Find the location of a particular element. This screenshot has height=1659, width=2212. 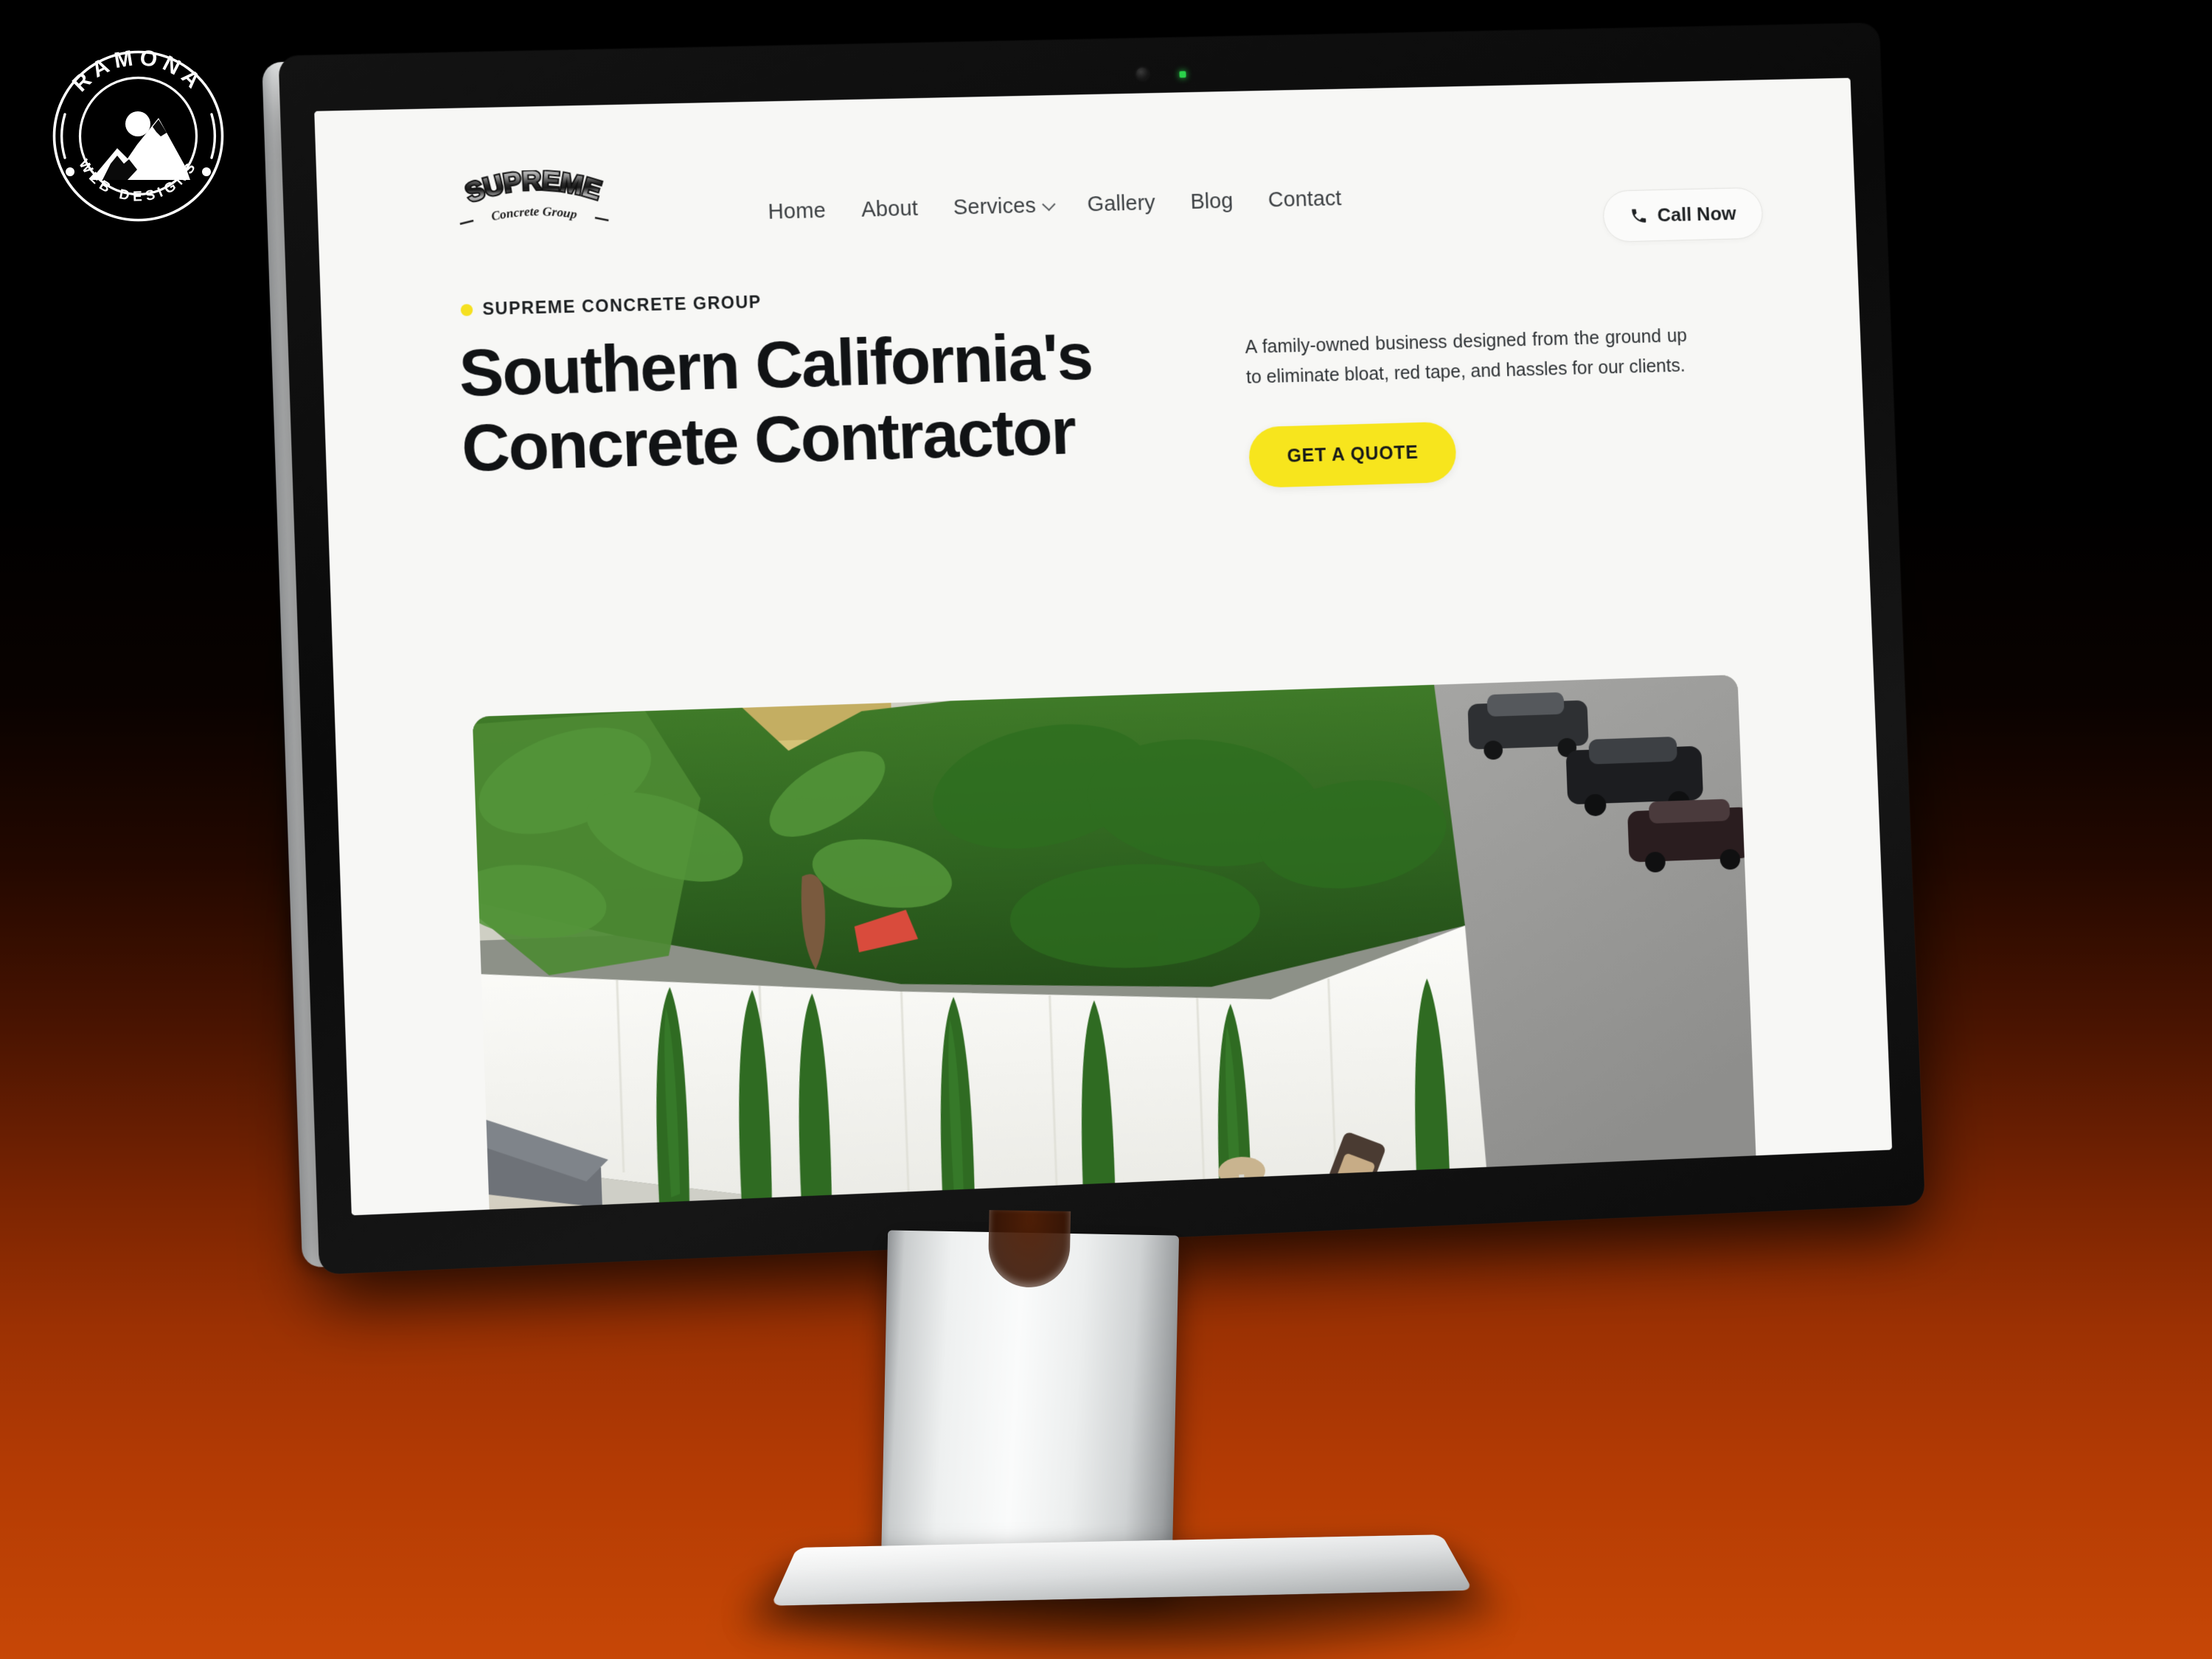

supreme-concrete-group-logo: SUPREME Concrete Group is located at coordinates (533, 200).